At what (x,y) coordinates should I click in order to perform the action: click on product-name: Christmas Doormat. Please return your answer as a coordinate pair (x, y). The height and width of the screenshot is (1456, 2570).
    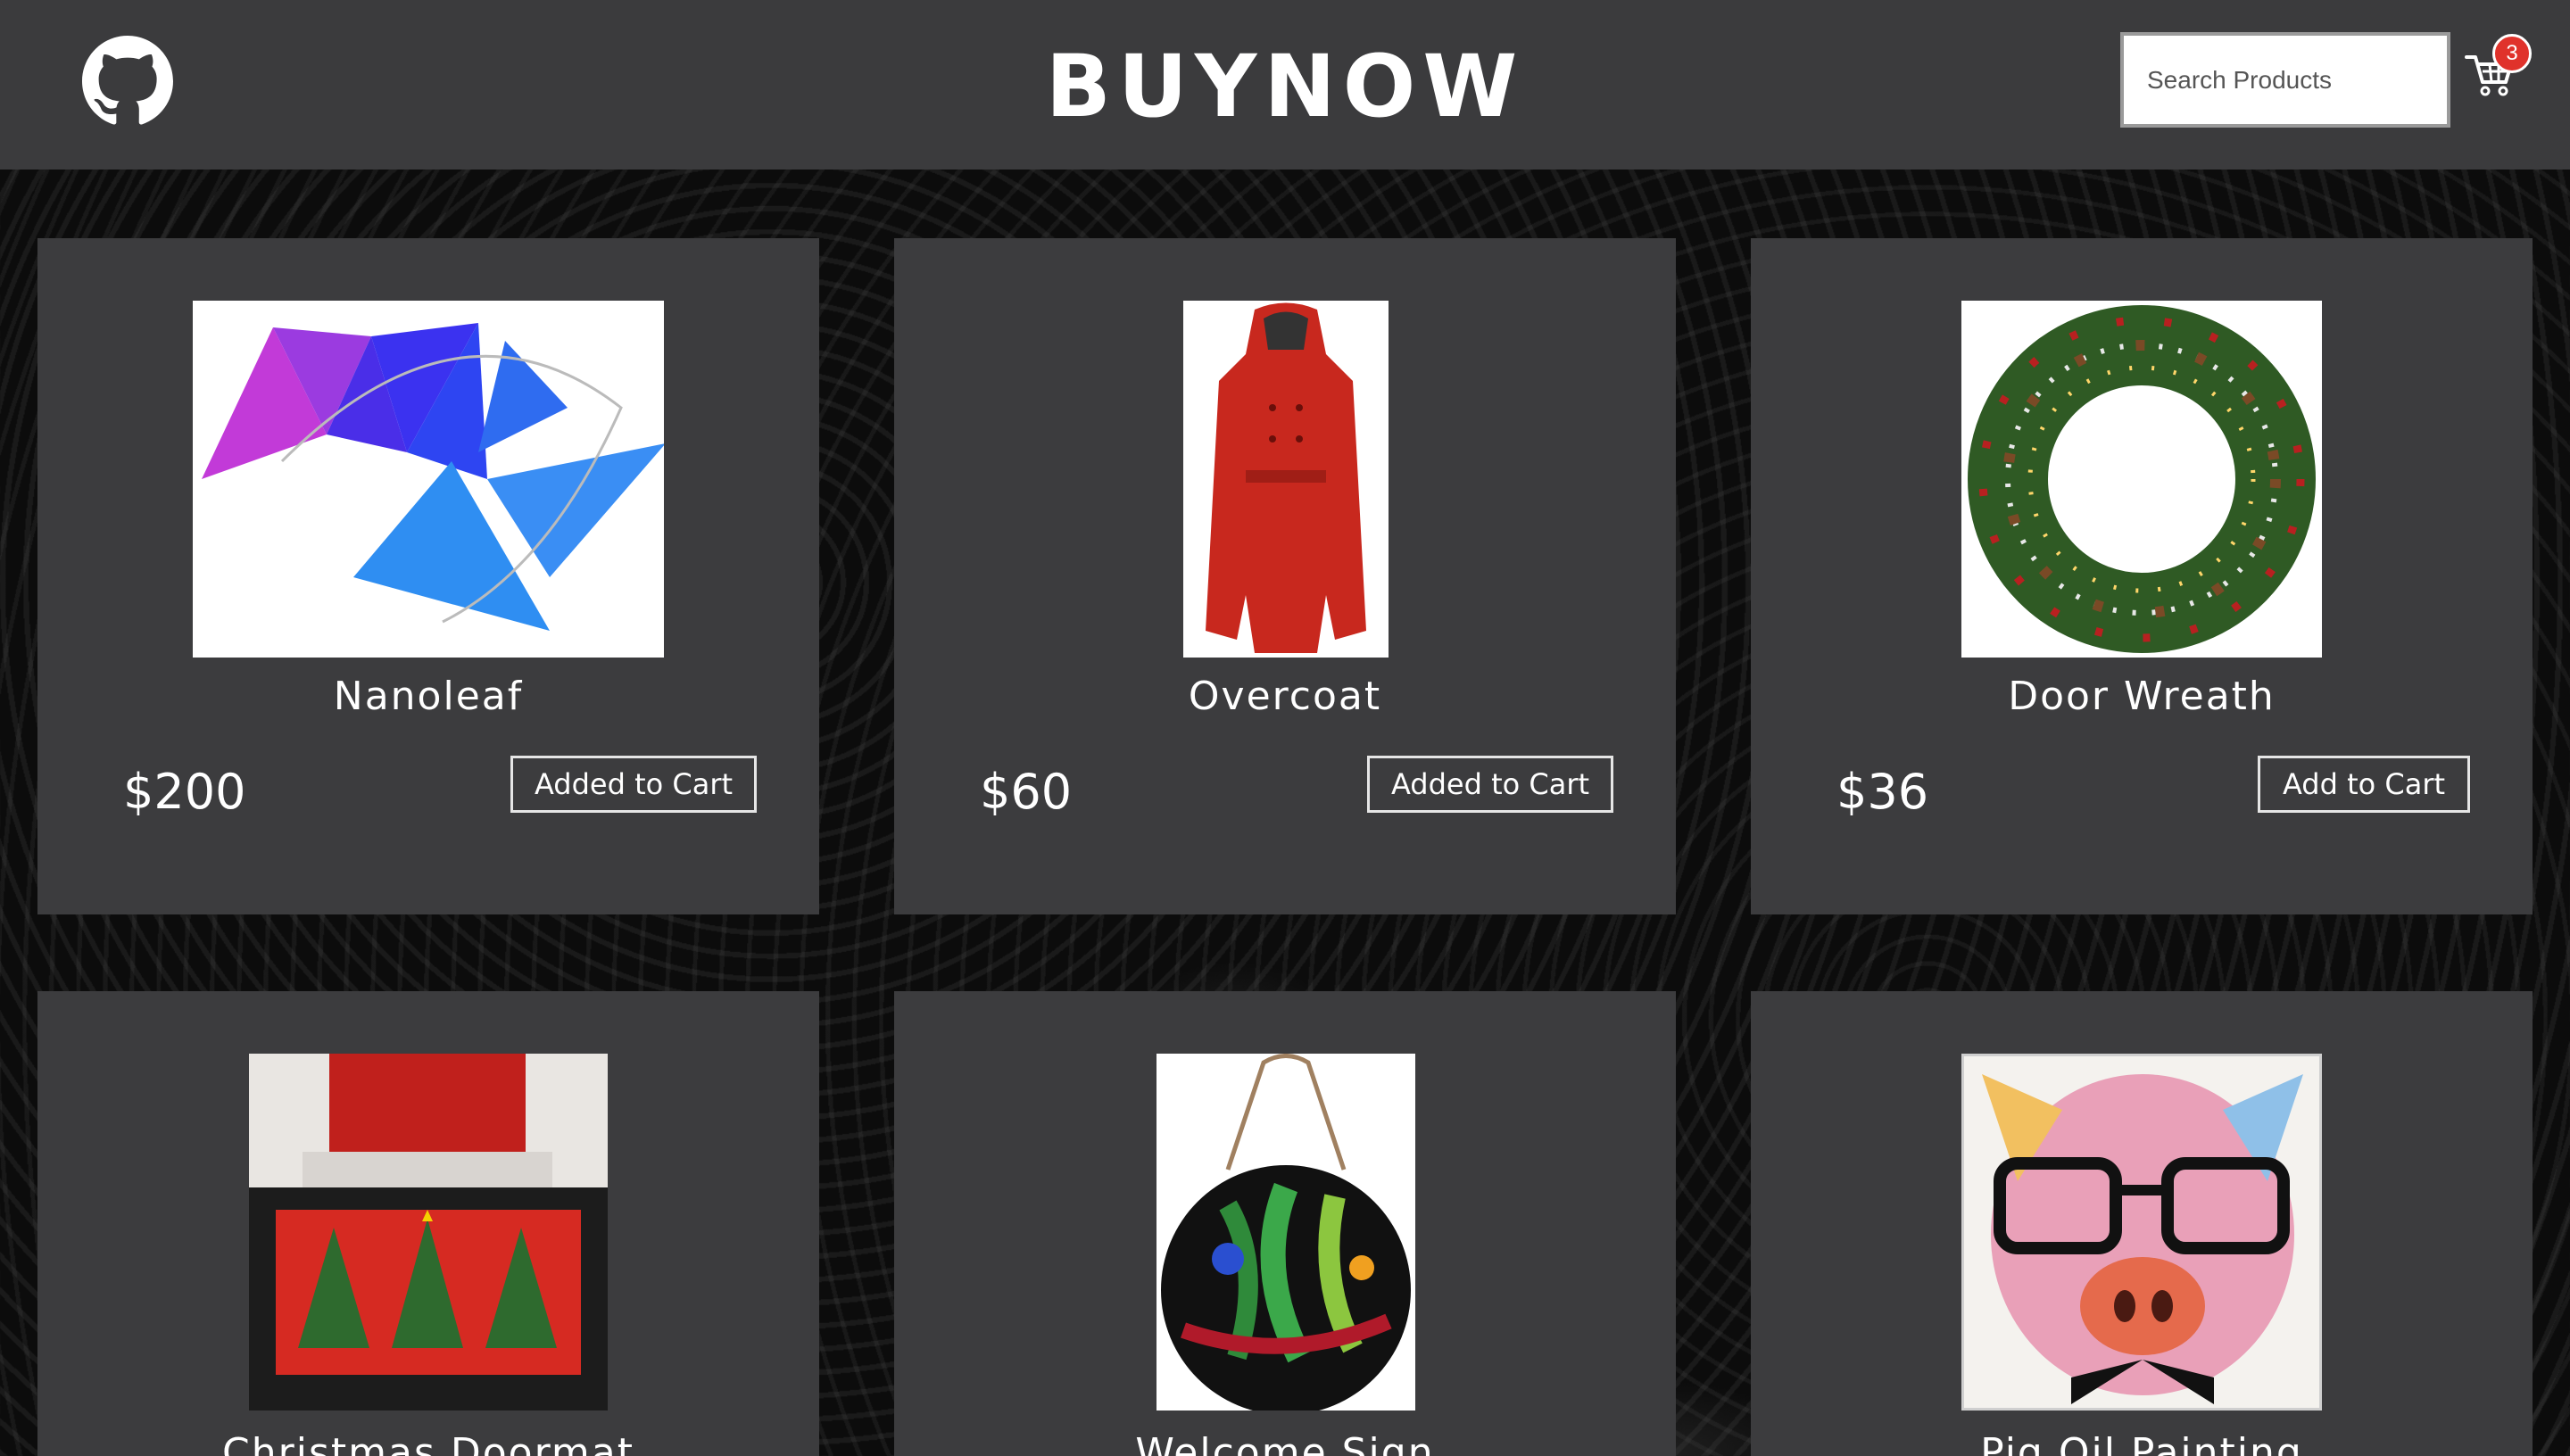
    Looking at the image, I should click on (428, 1443).